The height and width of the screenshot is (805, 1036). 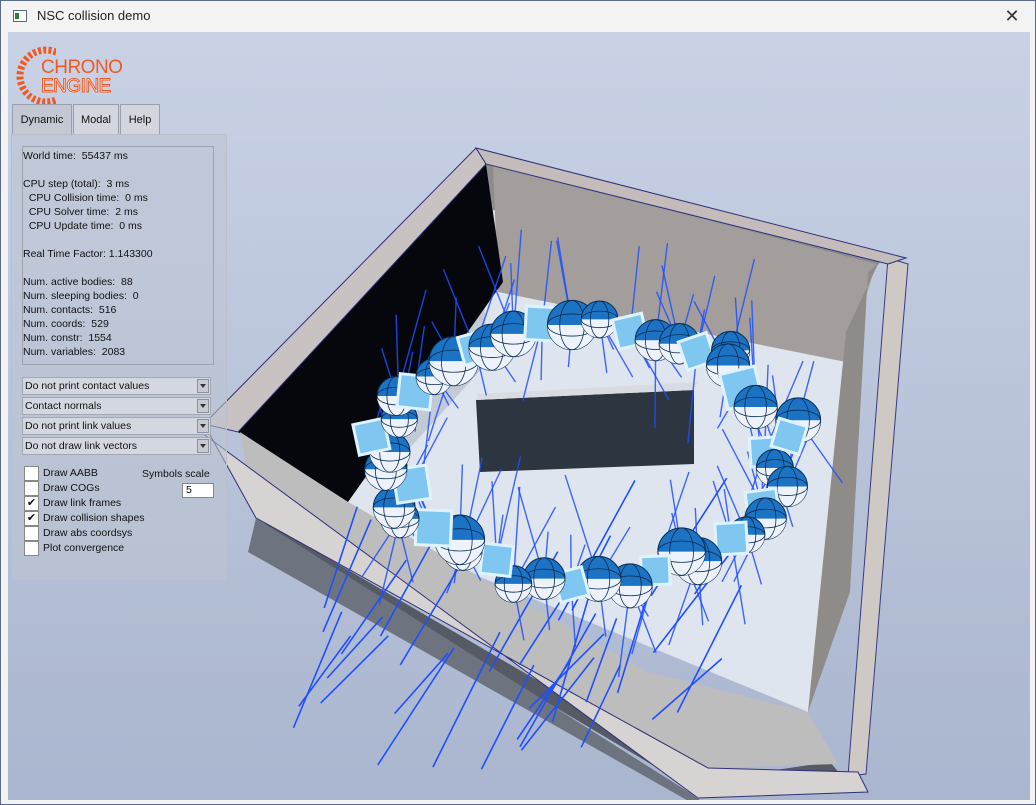 I want to click on contact-normals-select: Contact normals, so click(x=116, y=406).